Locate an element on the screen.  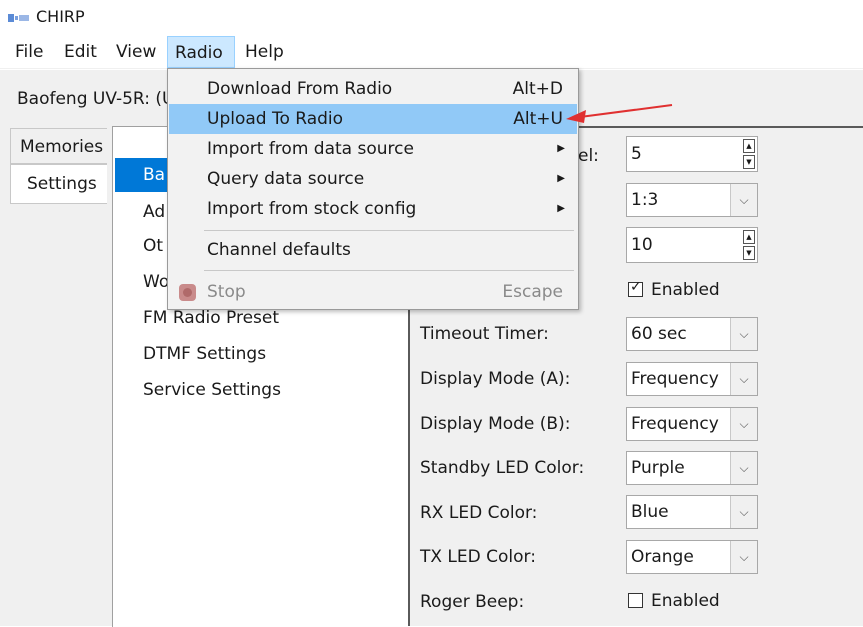
radio-model-label: Baofeng UV-5R: (U is located at coordinates (96, 99).